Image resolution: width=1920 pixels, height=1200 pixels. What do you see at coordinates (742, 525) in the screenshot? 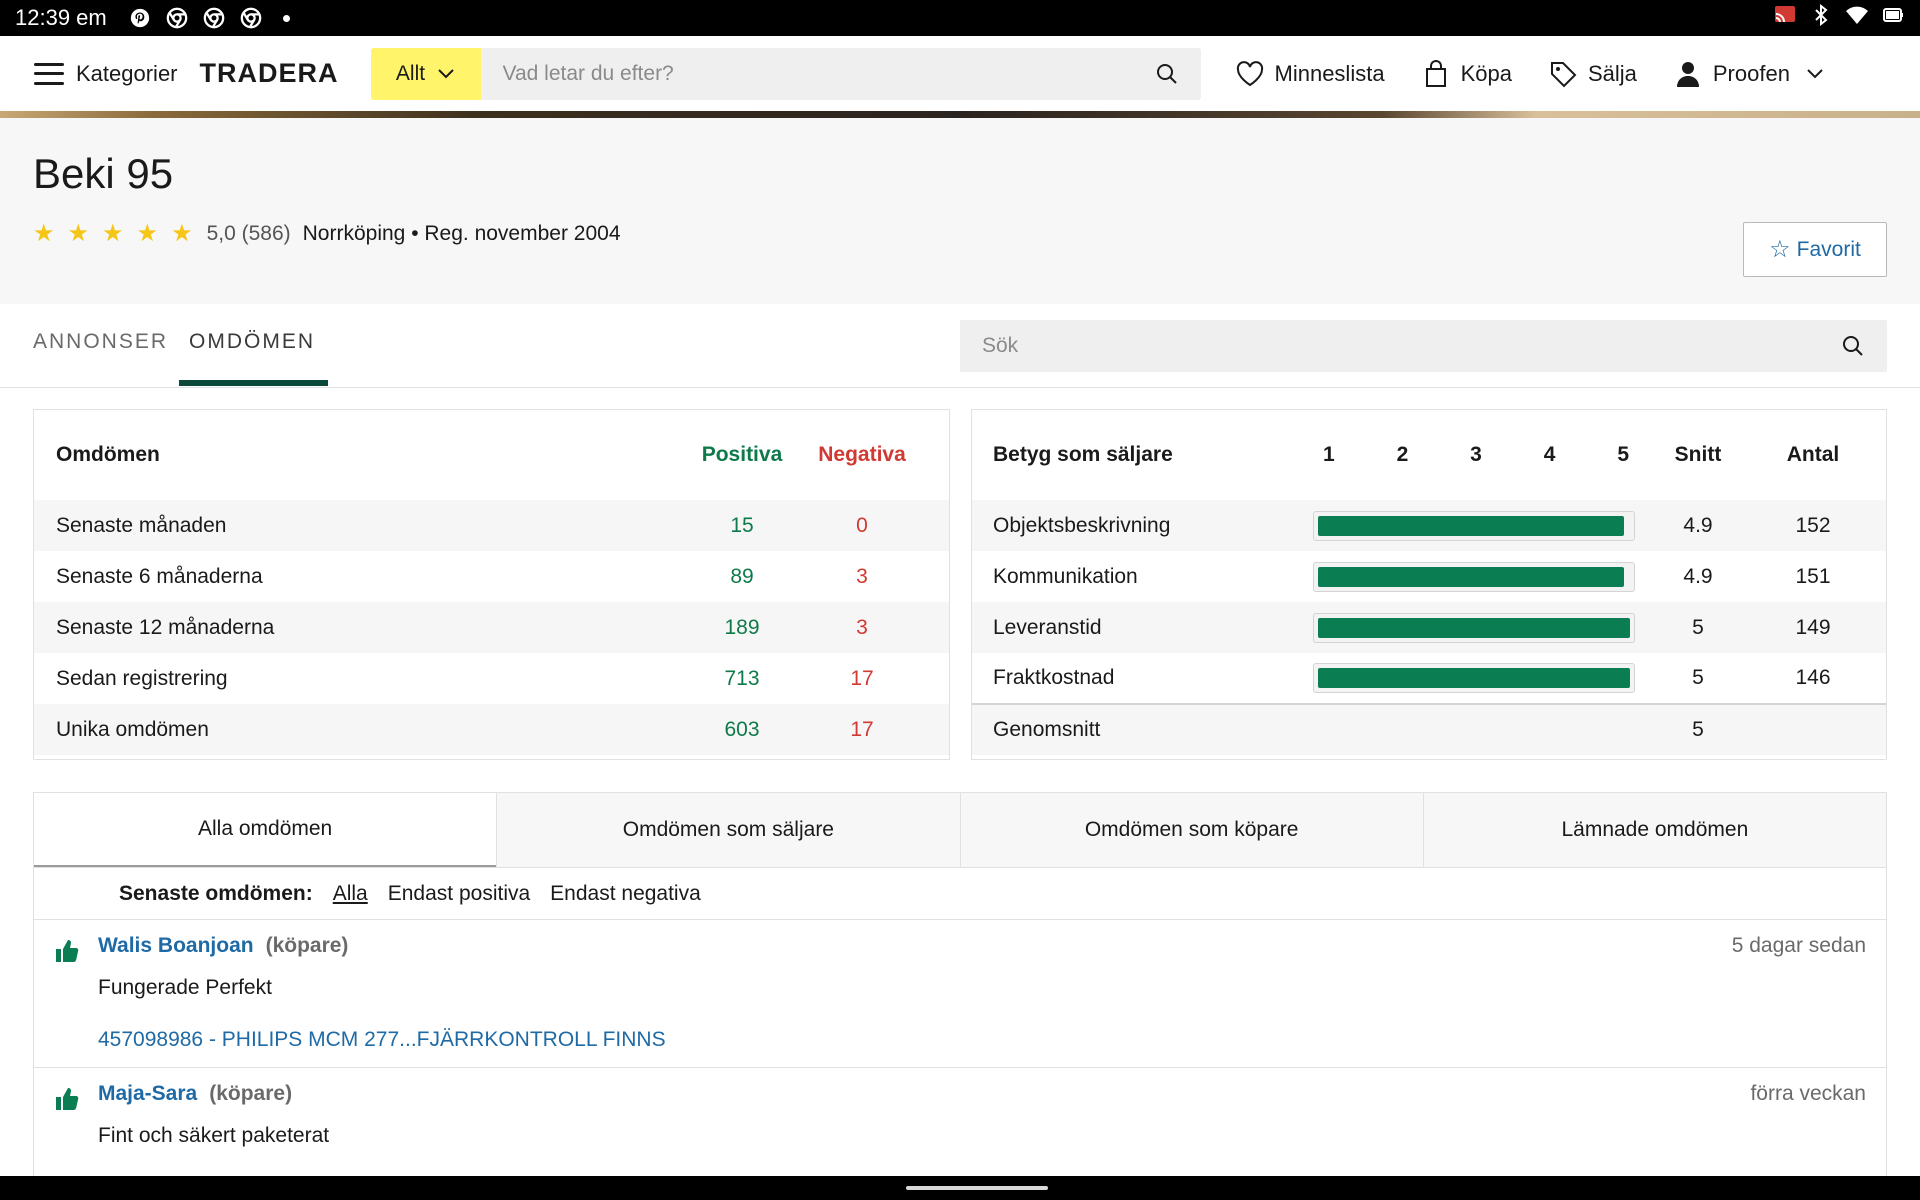
I see `positive-count: 15` at bounding box center [742, 525].